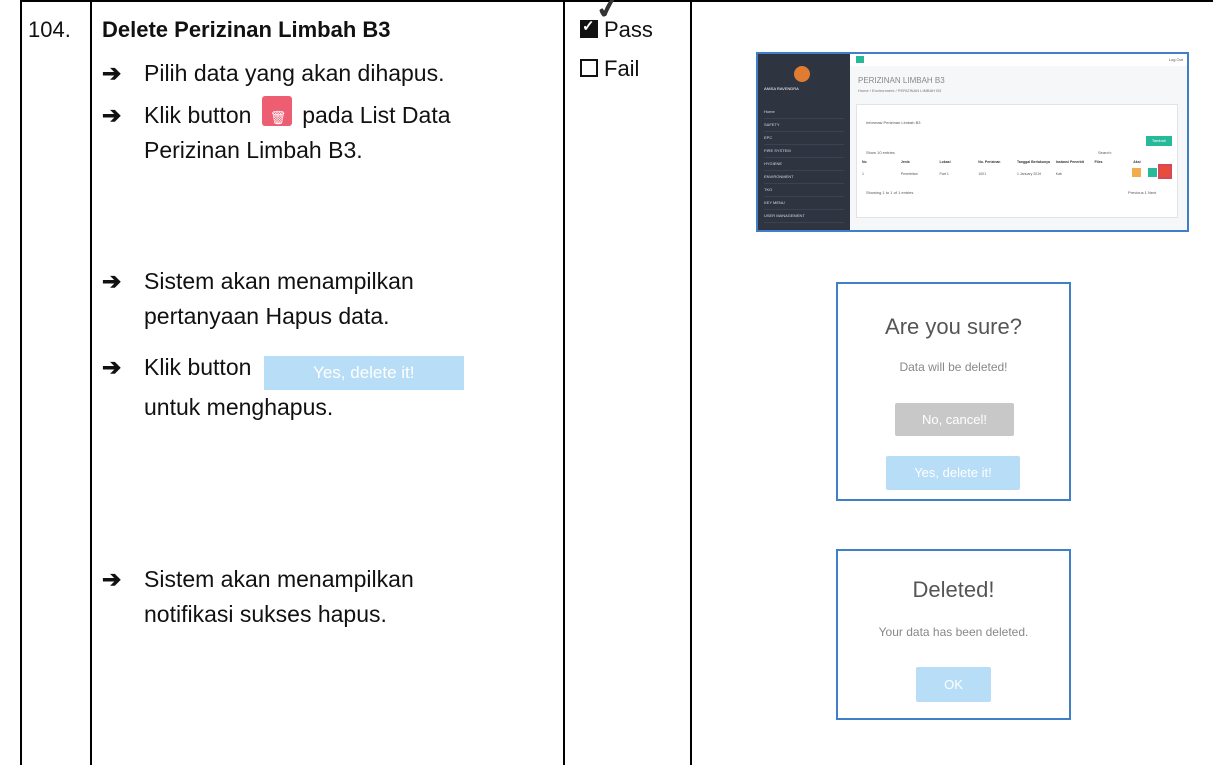 The width and height of the screenshot is (1213, 765). Describe the element at coordinates (363, 373) in the screenshot. I see `yes-delete-inline-button: Yes, delete it!` at that location.